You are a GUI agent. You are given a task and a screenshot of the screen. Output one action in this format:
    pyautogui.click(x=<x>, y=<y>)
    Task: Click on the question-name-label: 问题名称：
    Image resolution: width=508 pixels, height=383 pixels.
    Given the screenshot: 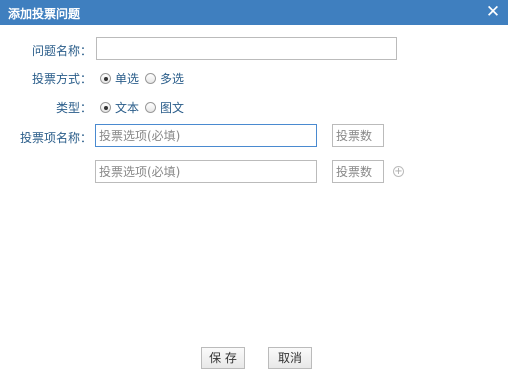 What is the action you would take?
    pyautogui.click(x=61, y=51)
    